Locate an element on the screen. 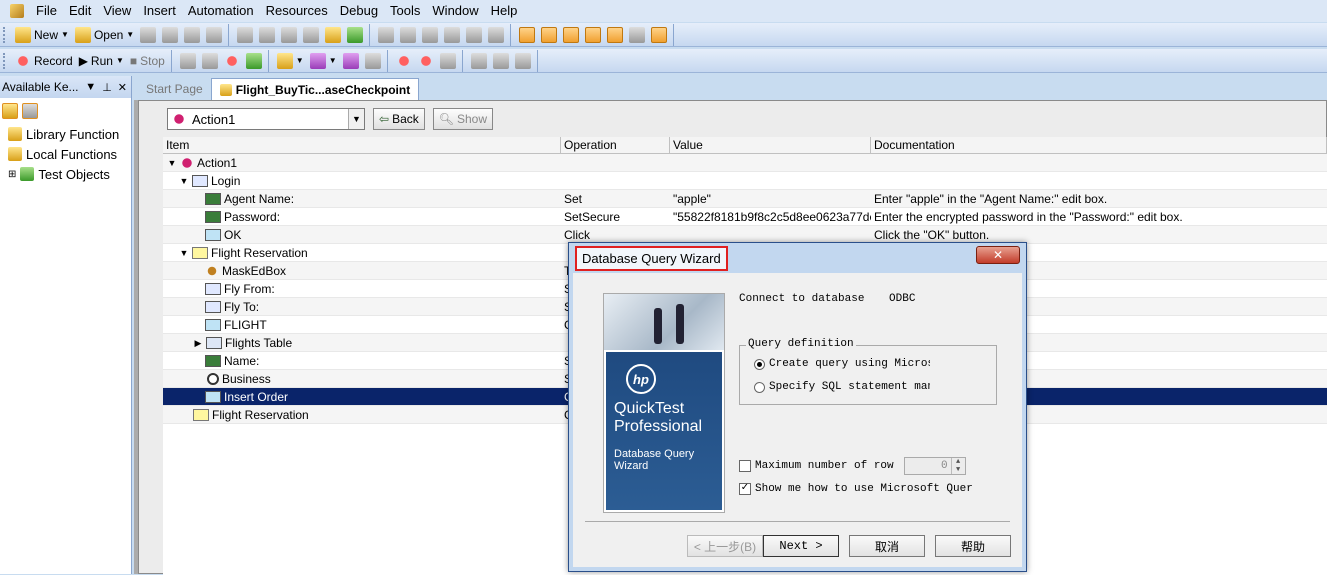  max-rows-stepper: 0 ▲ ▼ is located at coordinates (934, 466).